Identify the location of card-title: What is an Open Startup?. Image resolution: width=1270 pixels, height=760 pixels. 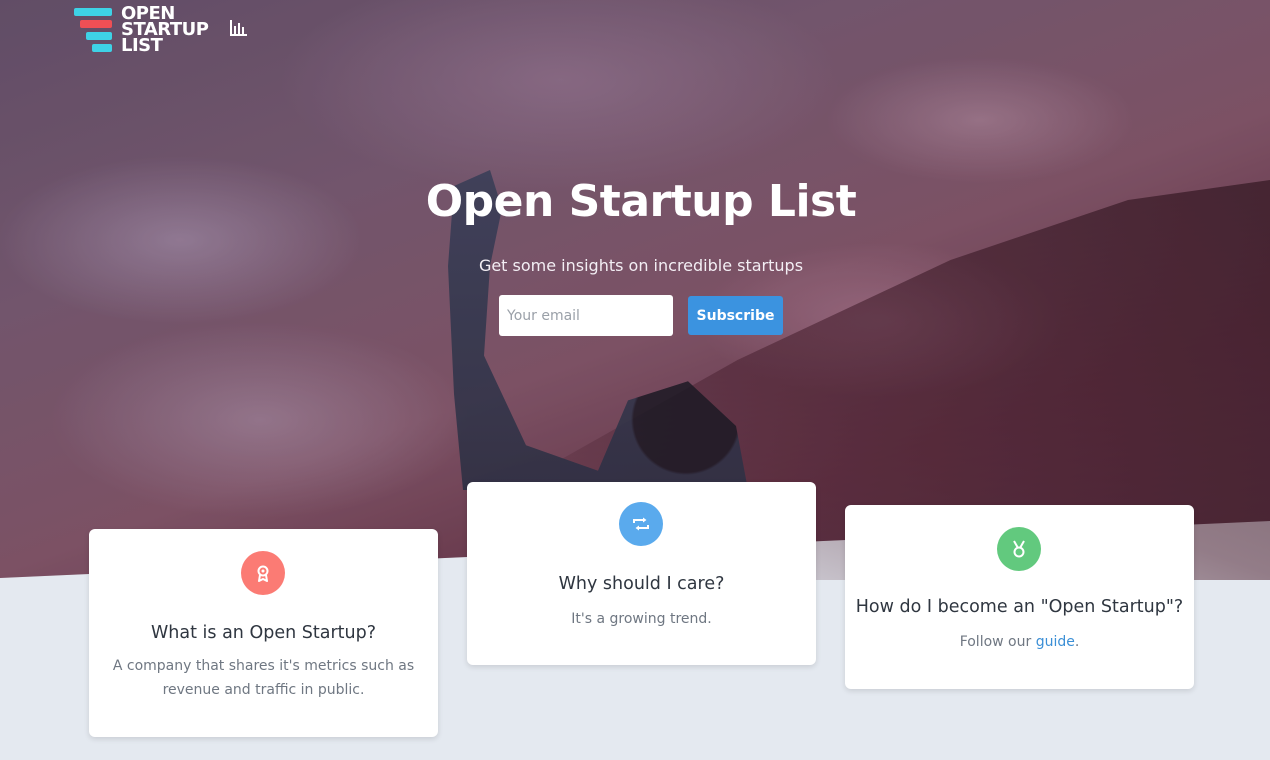
(263, 633).